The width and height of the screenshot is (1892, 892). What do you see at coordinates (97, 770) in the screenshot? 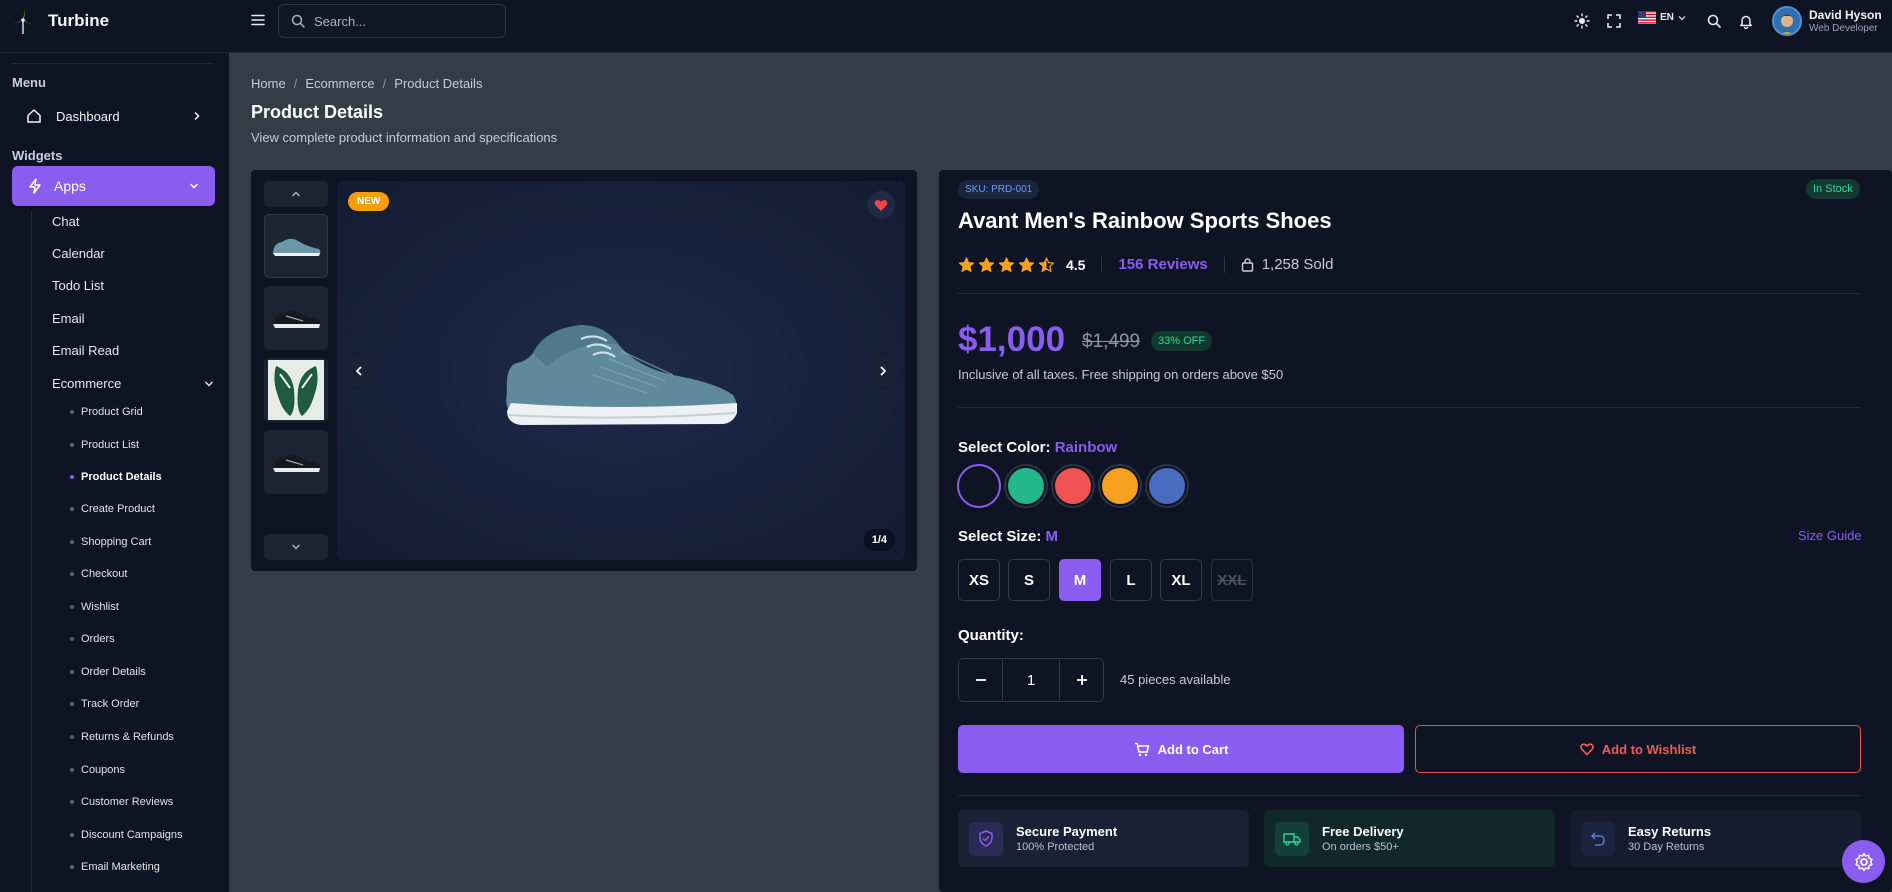
I see `sidebar-item-coupons: Coupons` at bounding box center [97, 770].